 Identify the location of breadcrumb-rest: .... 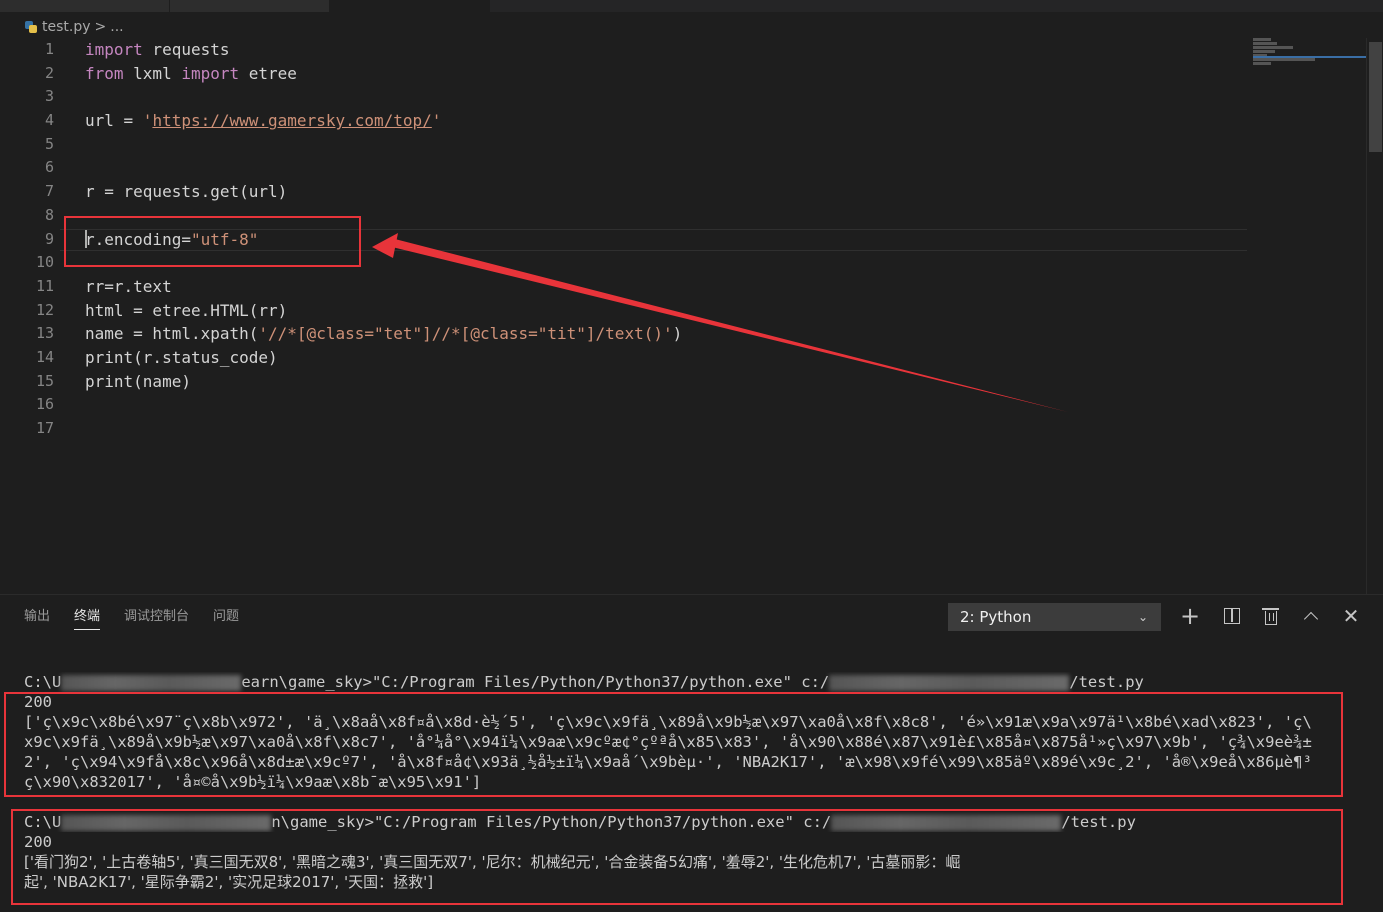
(116, 27).